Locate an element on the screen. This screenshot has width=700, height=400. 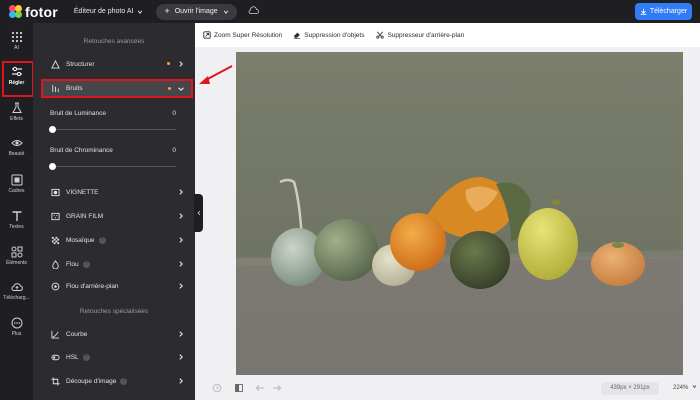
editor-menu-label: Éditeur de photo AI is located at coordinates (103, 11).